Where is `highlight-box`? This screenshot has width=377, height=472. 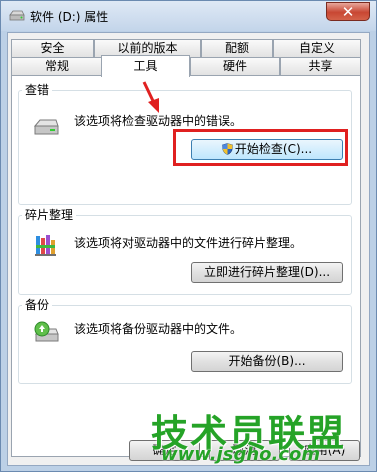
highlight-box is located at coordinates (260, 147).